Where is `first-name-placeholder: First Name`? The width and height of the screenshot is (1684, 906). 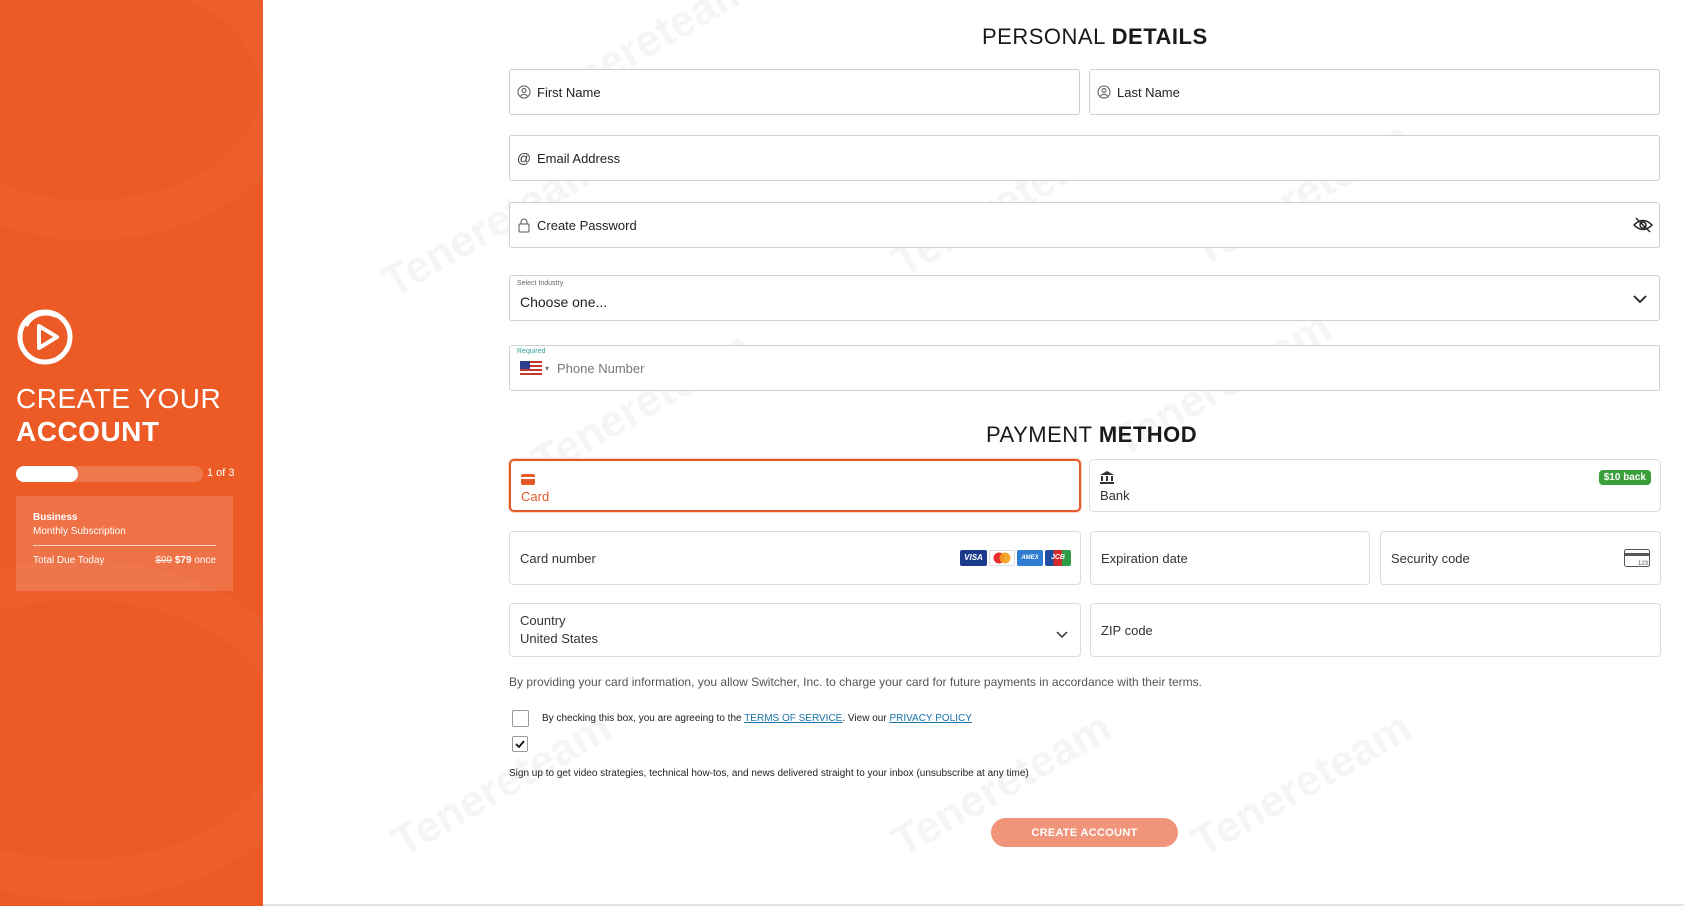 first-name-placeholder: First Name is located at coordinates (569, 92).